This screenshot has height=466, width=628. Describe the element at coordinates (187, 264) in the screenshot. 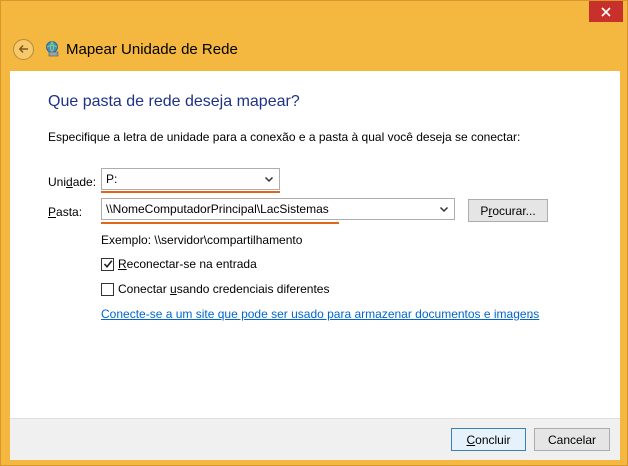

I see `reconnect-label: Reconectar-se na entrada` at that location.